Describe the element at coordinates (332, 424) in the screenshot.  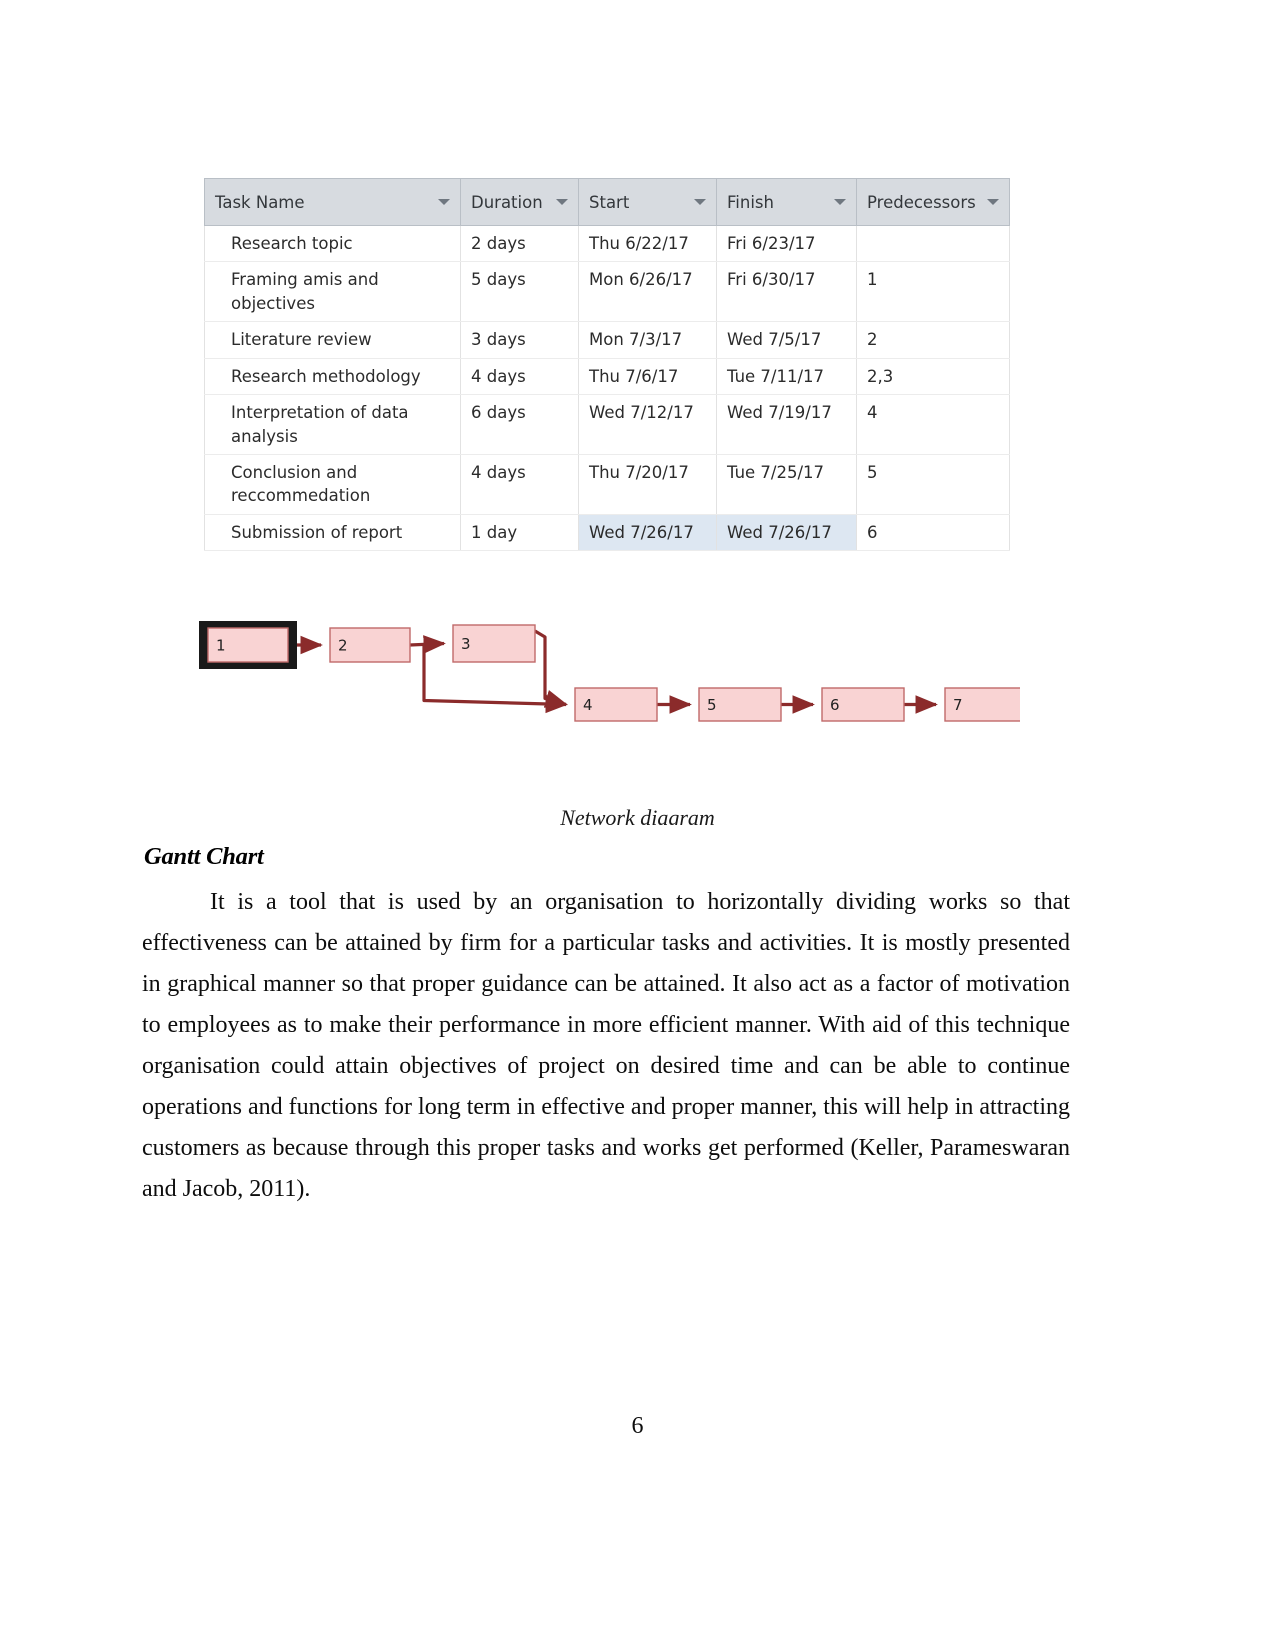
I see `table-cell-name: Interpretation of data analysis` at that location.